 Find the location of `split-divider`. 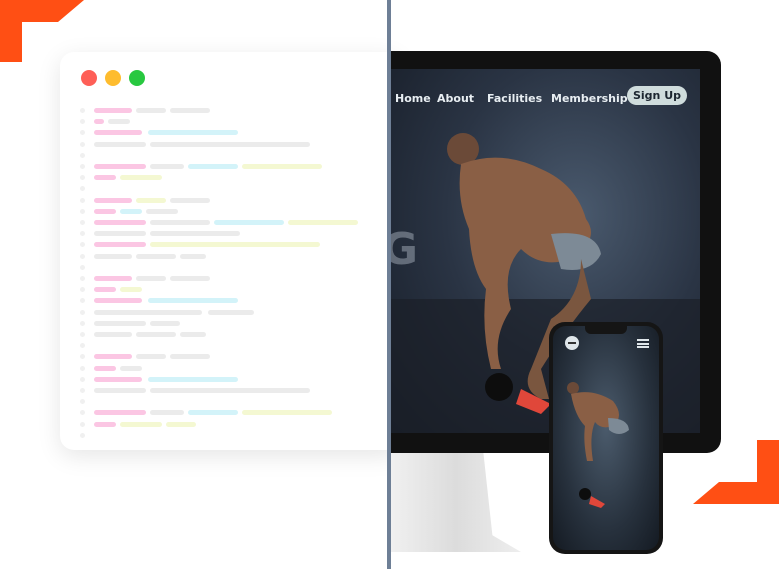

split-divider is located at coordinates (389, 284).